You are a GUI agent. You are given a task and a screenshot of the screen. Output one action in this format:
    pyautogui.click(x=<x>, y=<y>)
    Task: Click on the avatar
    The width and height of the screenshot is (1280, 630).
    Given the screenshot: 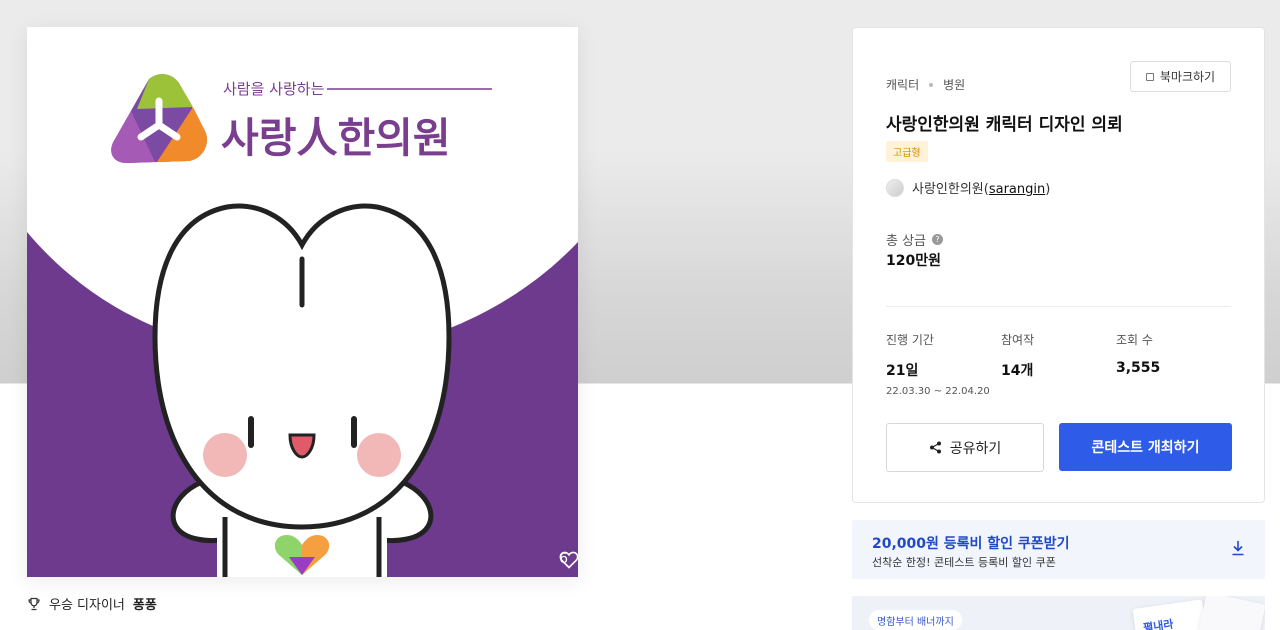 What is the action you would take?
    pyautogui.click(x=895, y=187)
    